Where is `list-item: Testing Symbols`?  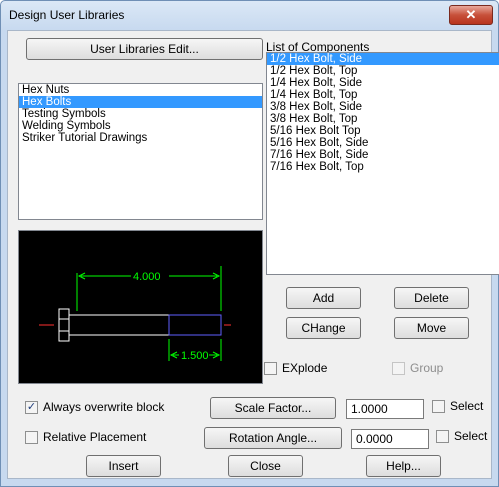 list-item: Testing Symbols is located at coordinates (140, 114).